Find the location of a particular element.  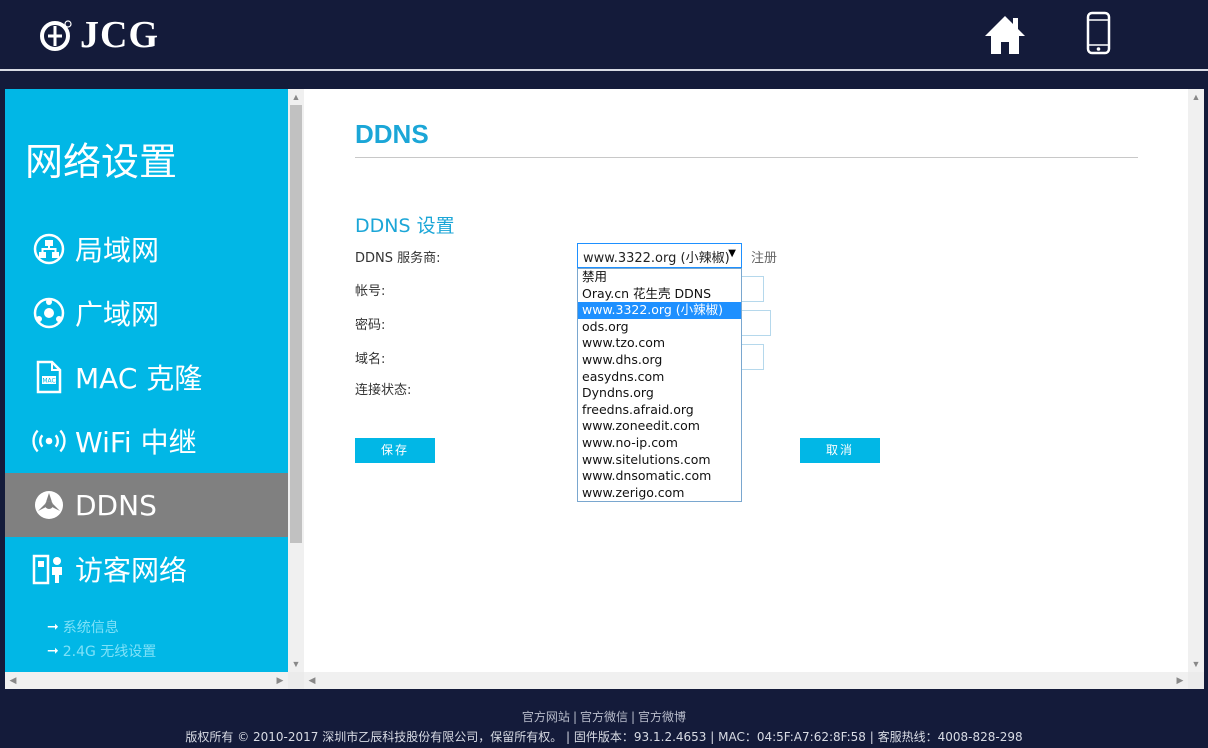

dropdown-arrow-icon: ▼ is located at coordinates (732, 253).